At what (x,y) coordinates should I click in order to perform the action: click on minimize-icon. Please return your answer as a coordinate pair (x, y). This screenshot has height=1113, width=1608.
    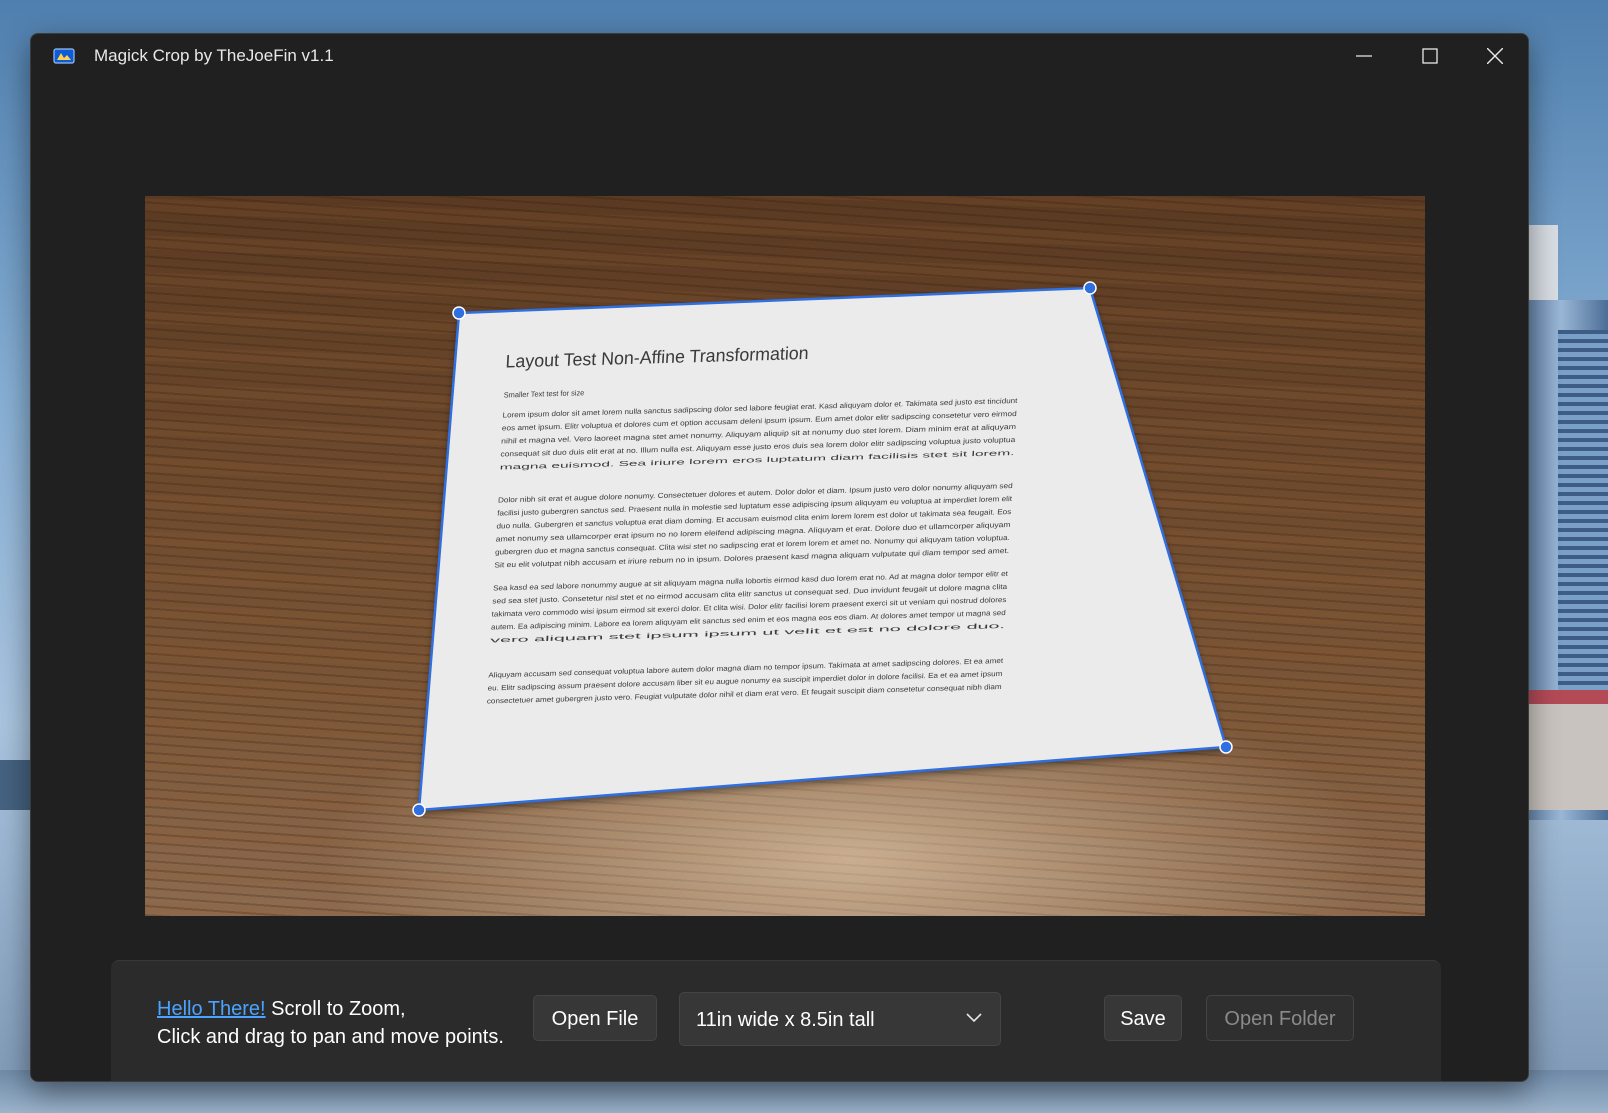
    Looking at the image, I should click on (1364, 56).